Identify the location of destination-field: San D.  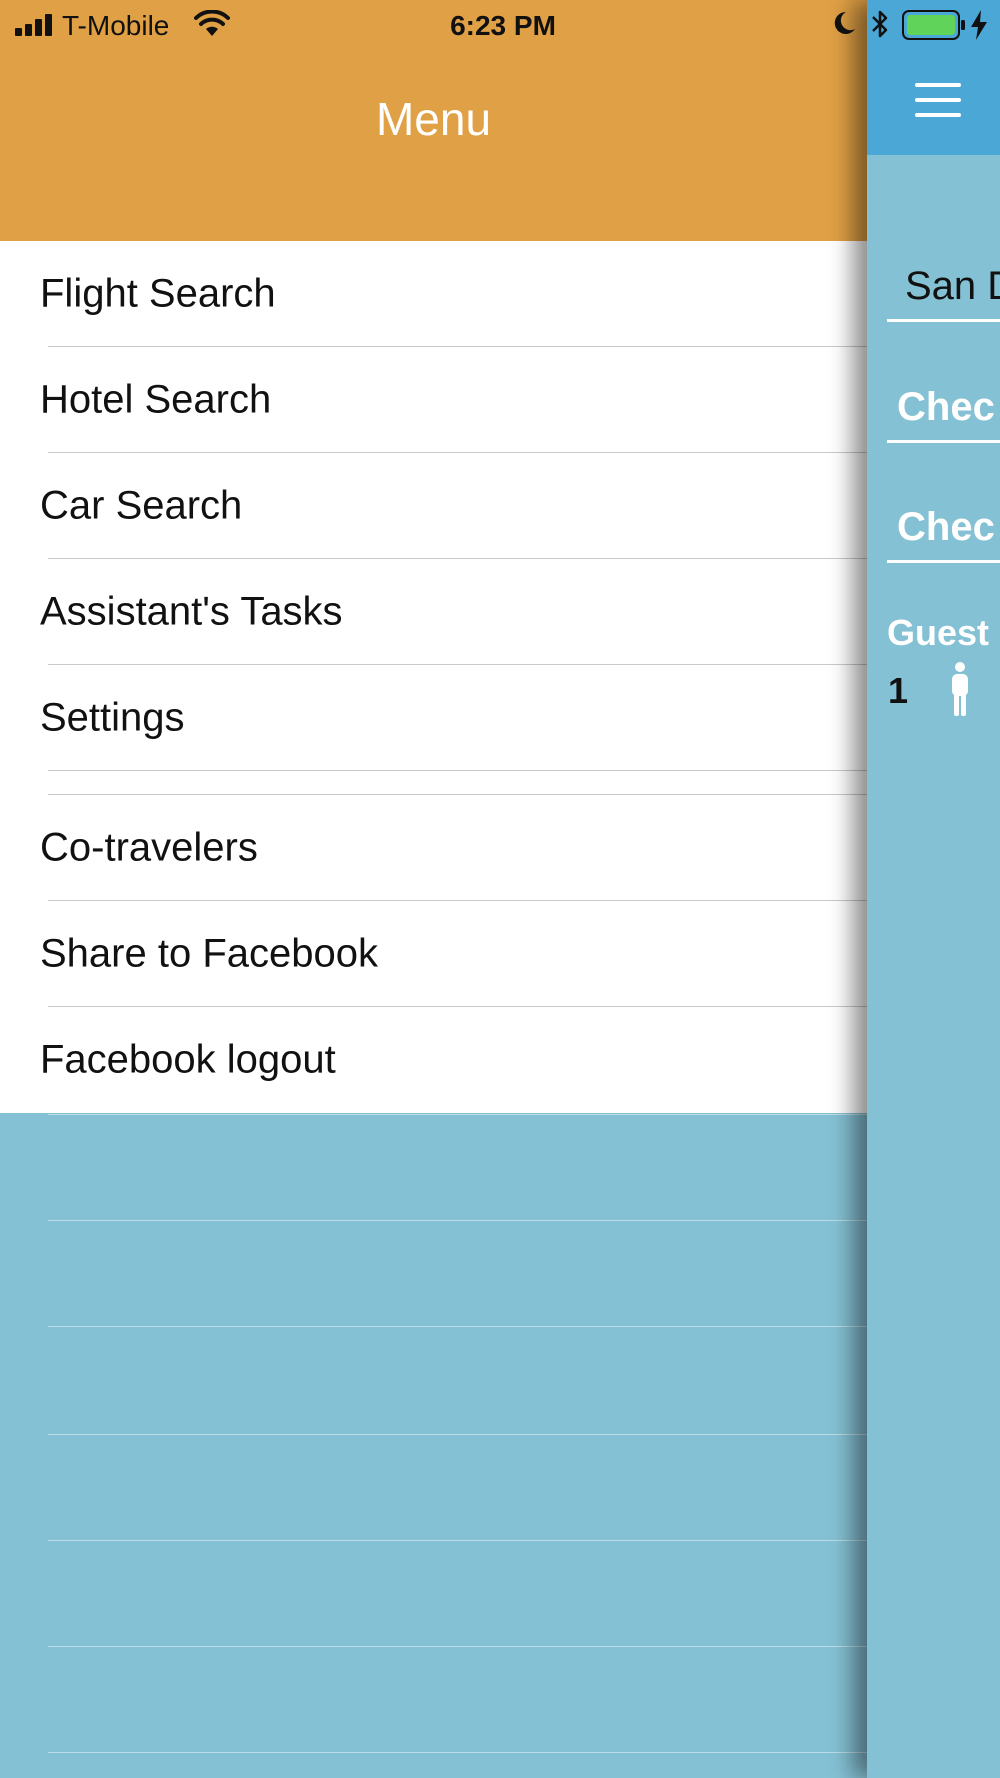
(943, 292).